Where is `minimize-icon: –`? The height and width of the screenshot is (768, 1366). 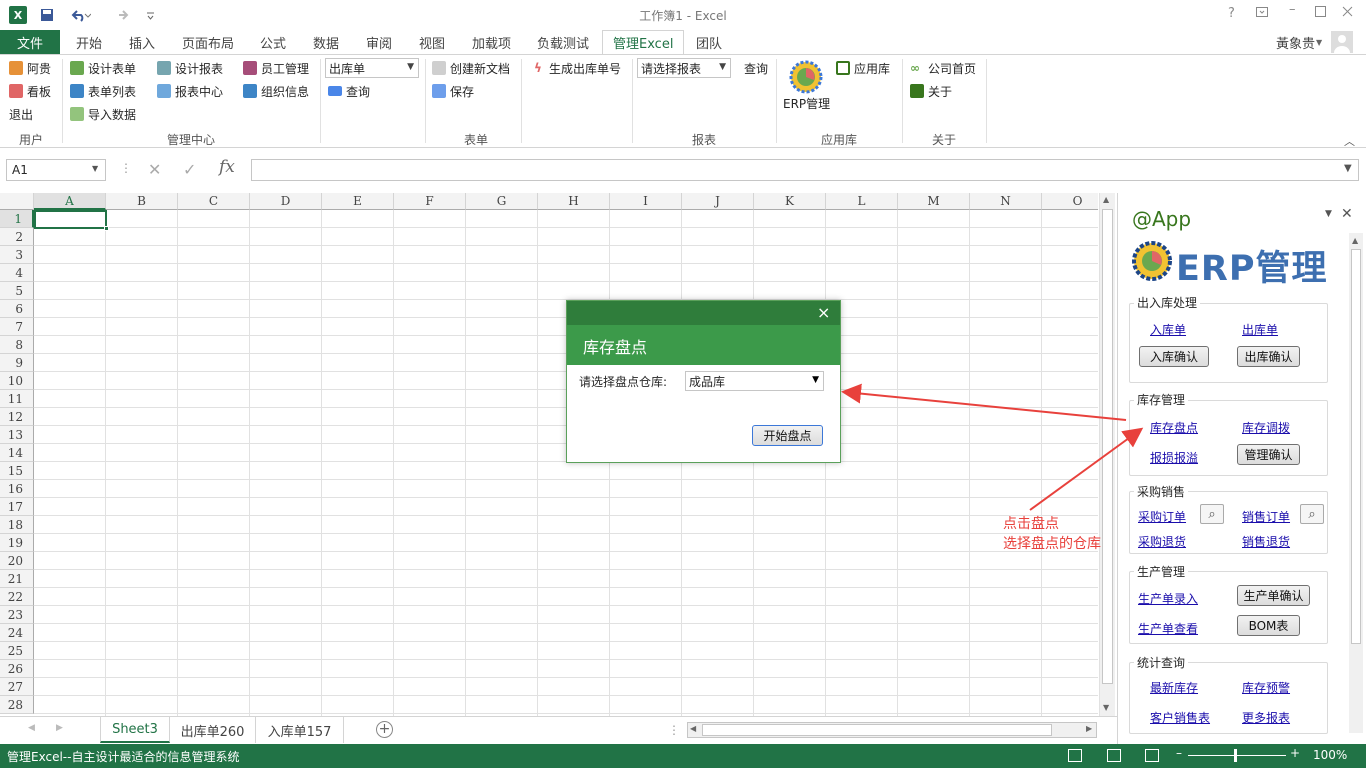 minimize-icon: – is located at coordinates (1292, 9).